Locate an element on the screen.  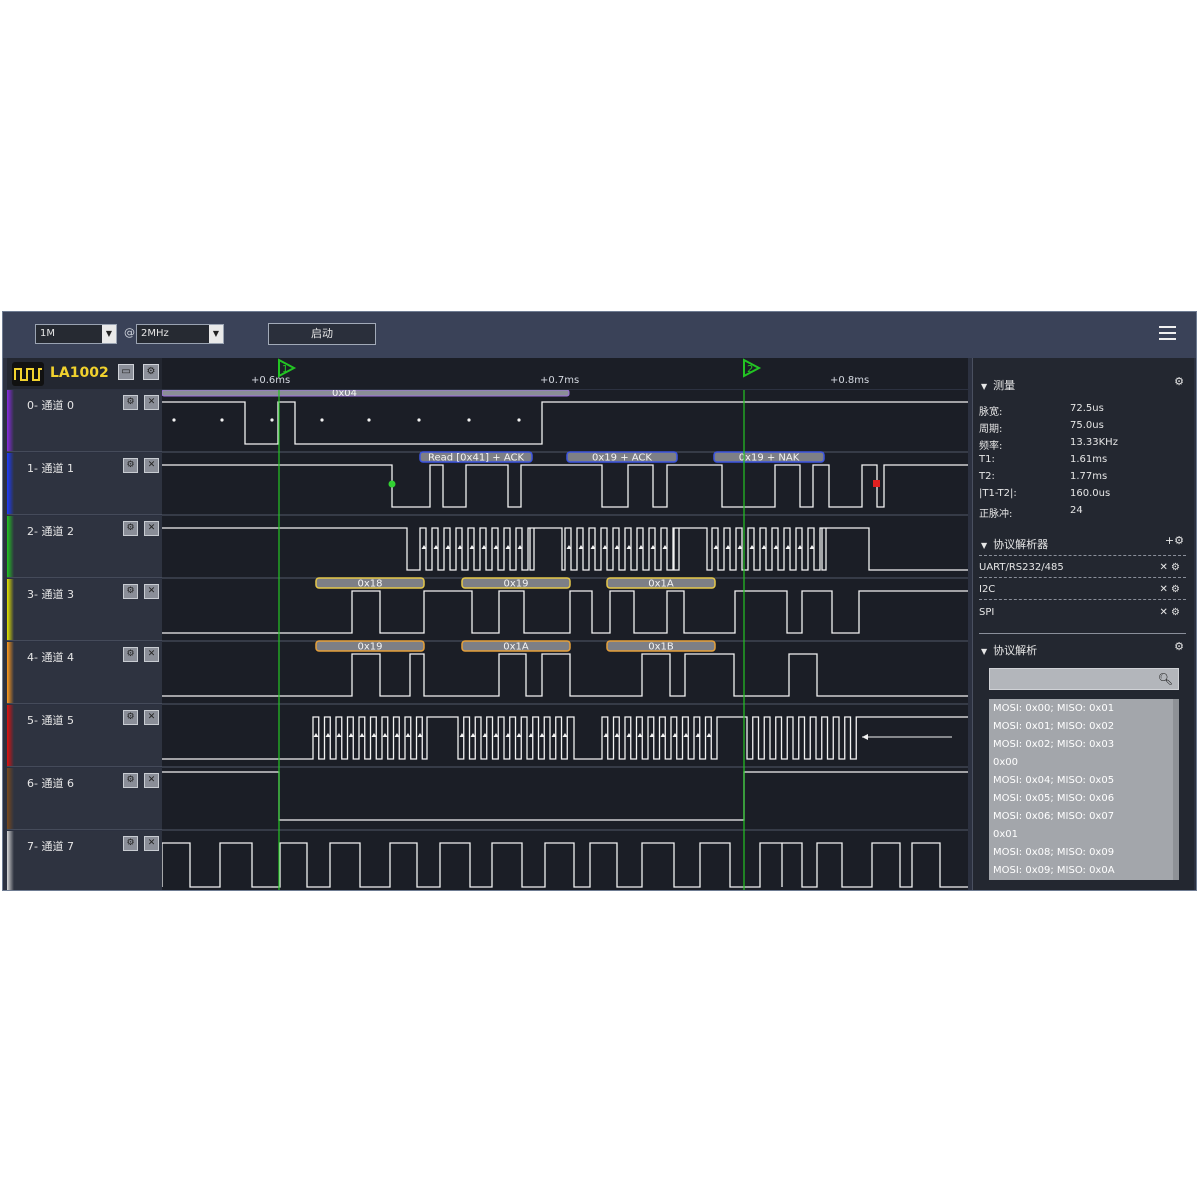
start-button: 启动 is located at coordinates (322, 334).